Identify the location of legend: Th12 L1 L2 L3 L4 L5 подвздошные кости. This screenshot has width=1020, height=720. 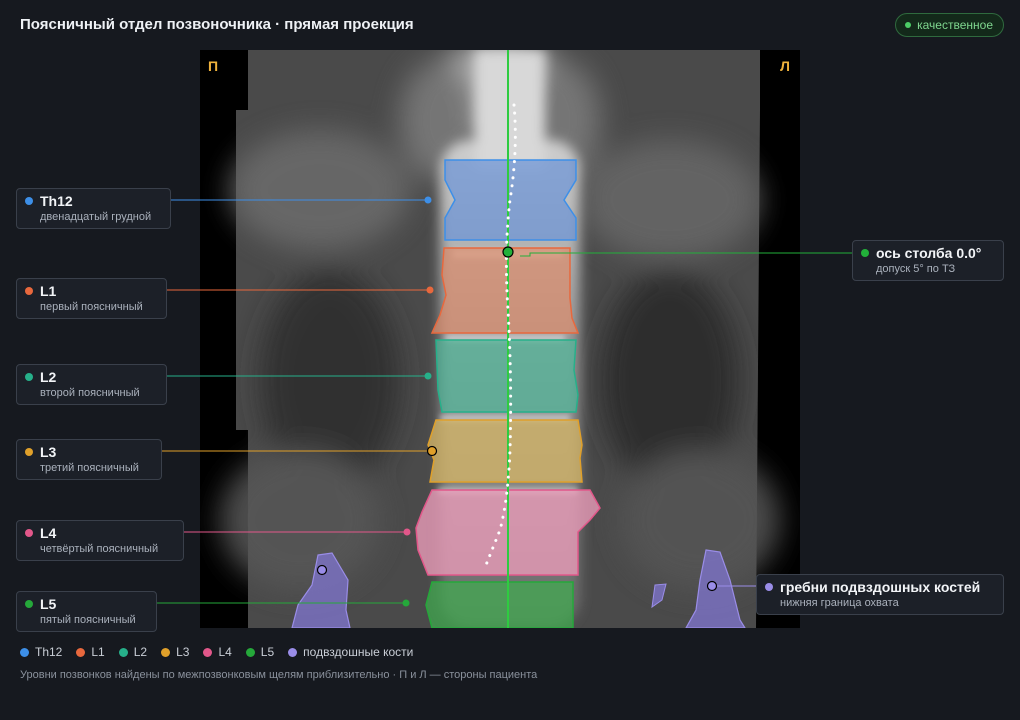
(216, 652).